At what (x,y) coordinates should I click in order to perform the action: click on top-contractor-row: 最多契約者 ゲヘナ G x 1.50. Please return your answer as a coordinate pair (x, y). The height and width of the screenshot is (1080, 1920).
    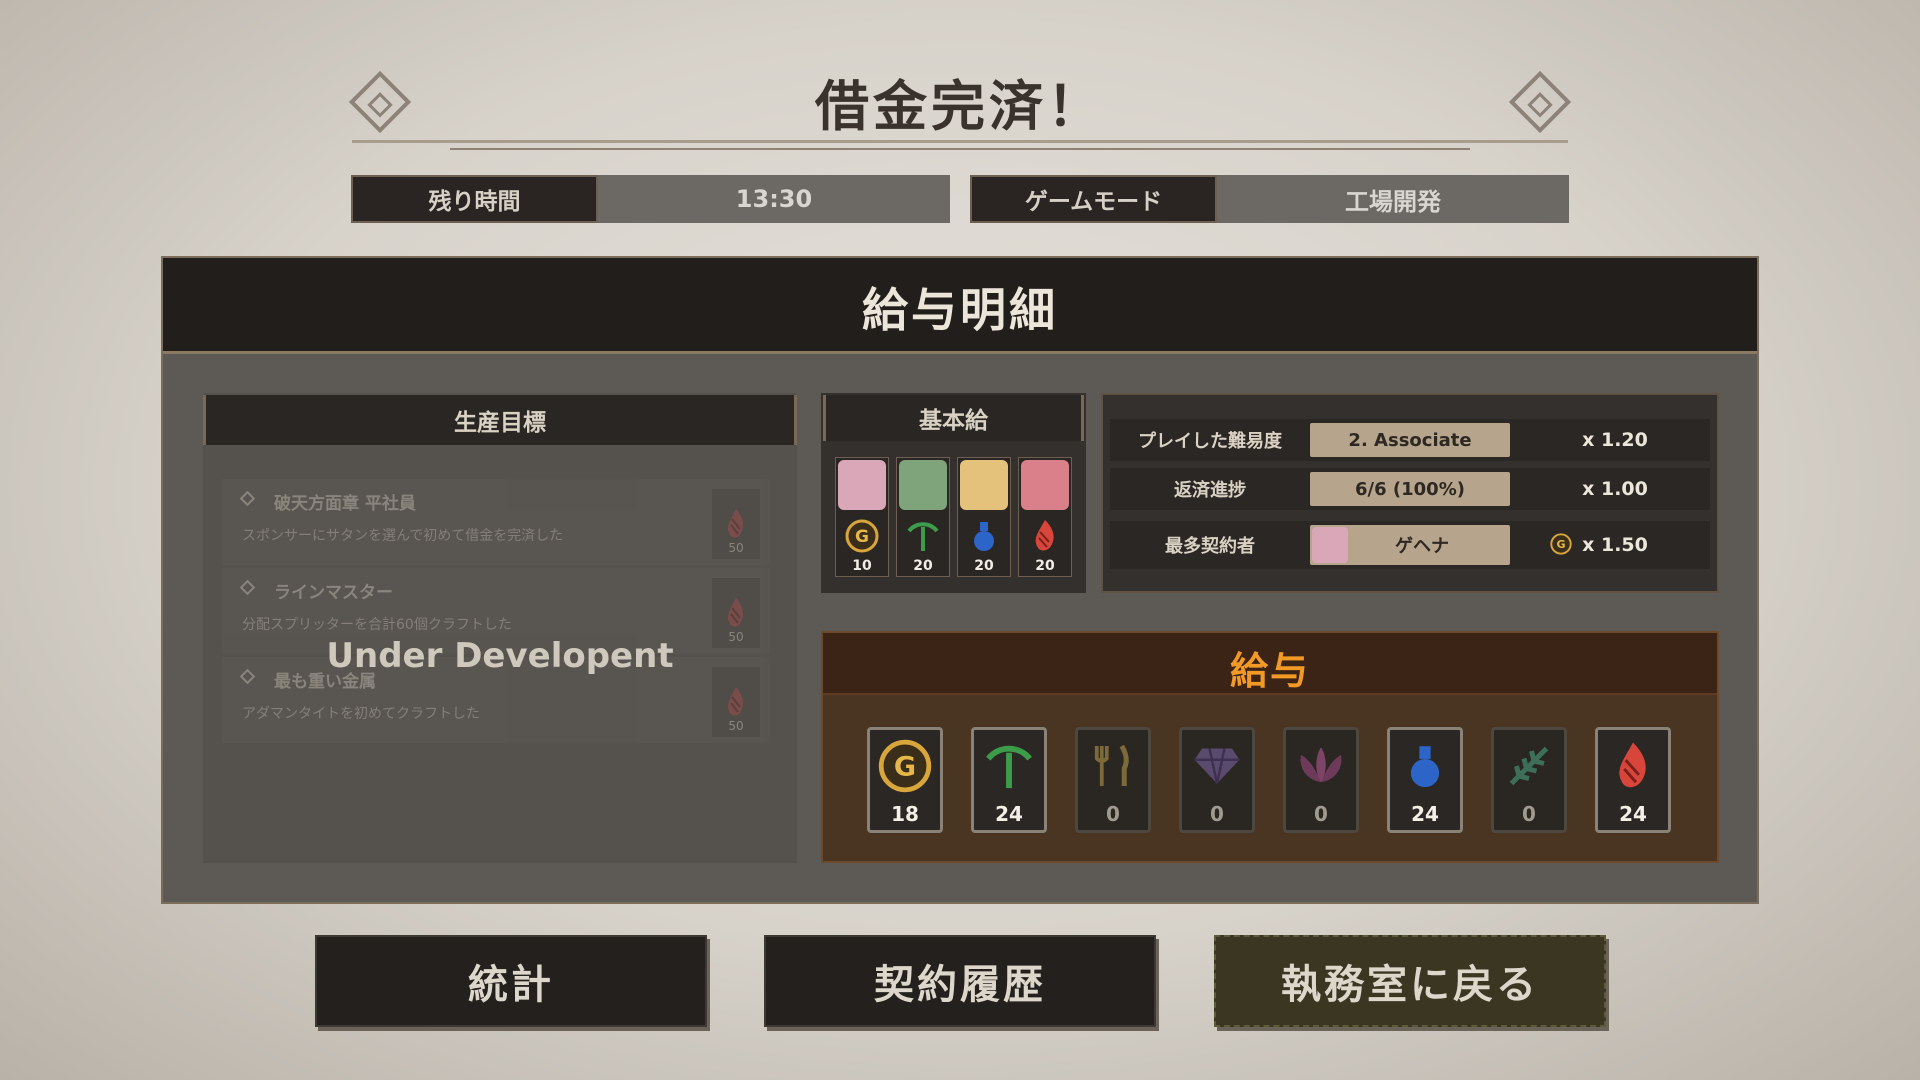
    Looking at the image, I should click on (1410, 545).